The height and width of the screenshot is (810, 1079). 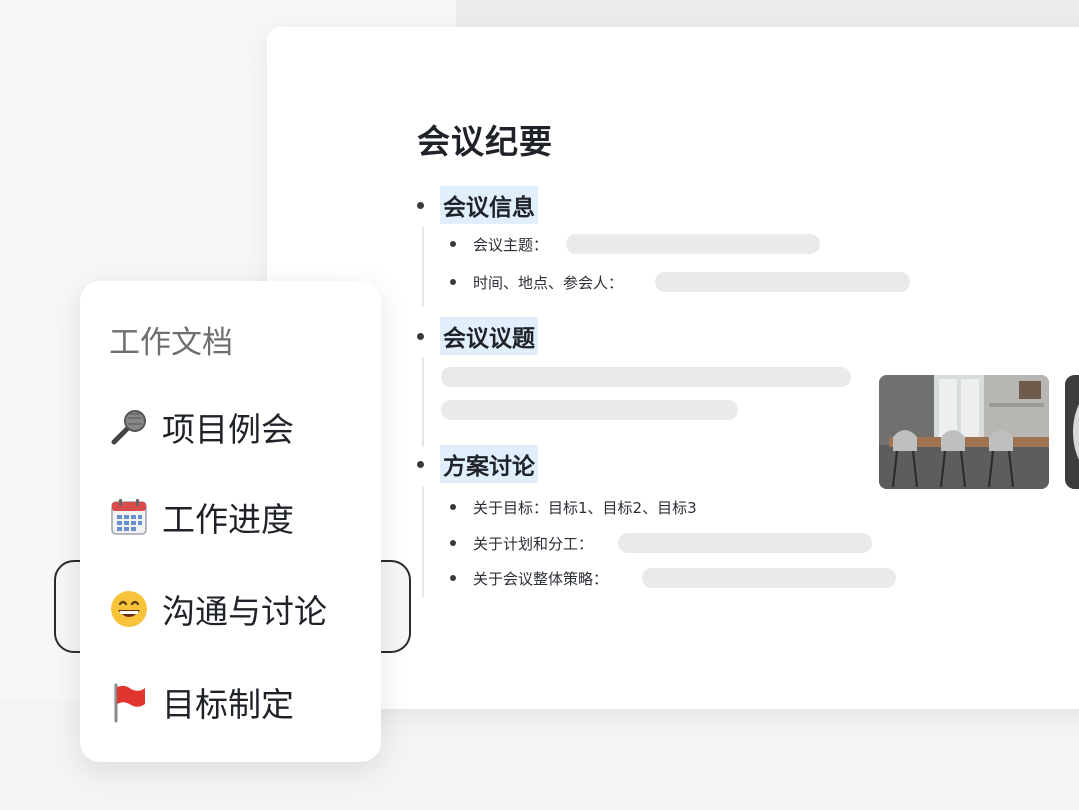 I want to click on list-item-time-place-attendees: 时间、地点、参会人：, so click(x=536, y=282).